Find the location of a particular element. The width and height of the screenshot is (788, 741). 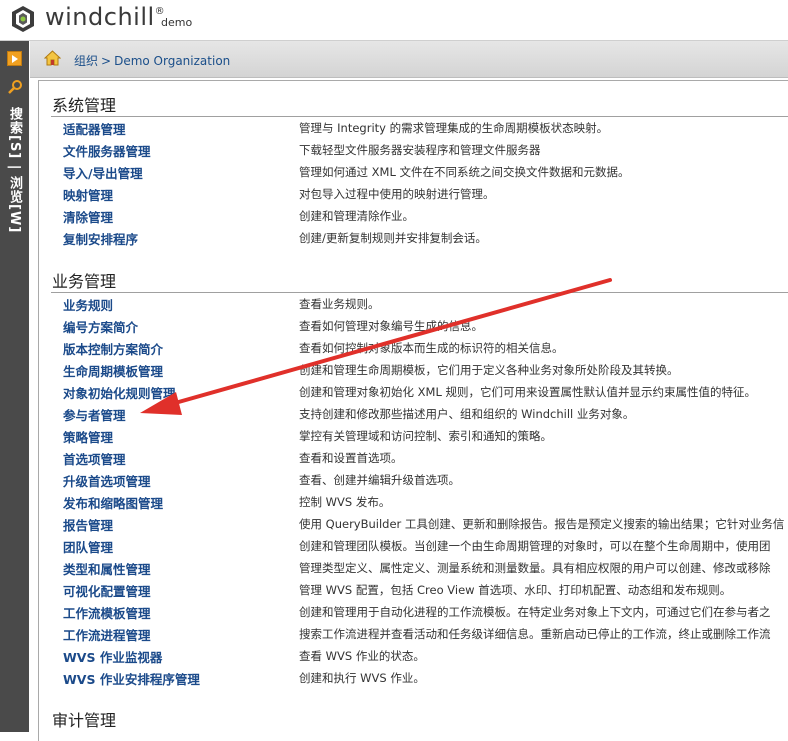

utility-description: 查看业务规则。 is located at coordinates (339, 304).